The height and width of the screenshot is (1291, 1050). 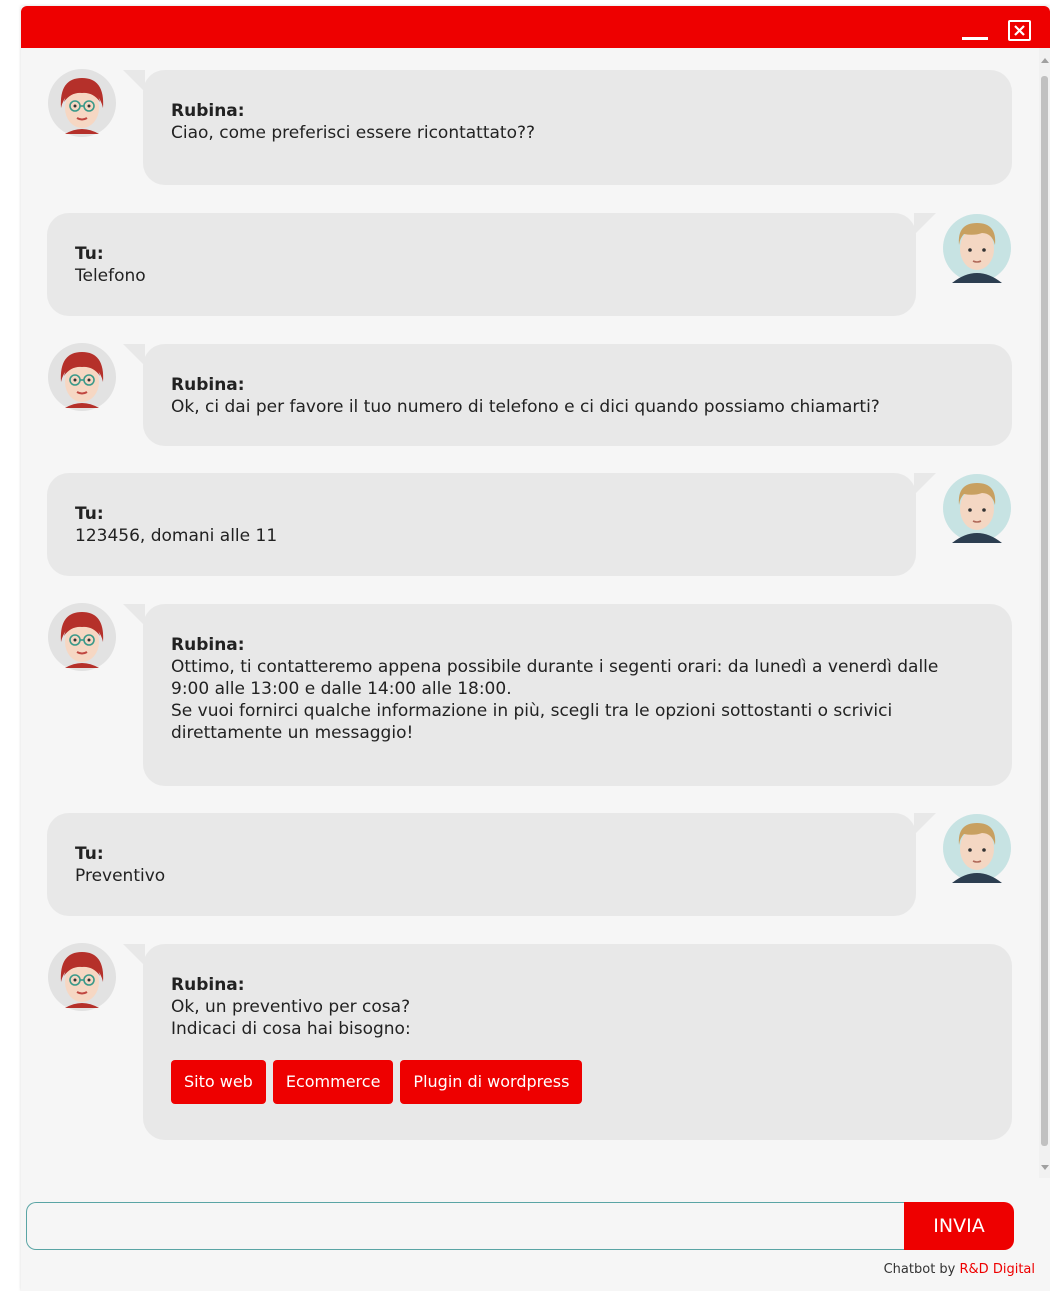 What do you see at coordinates (491, 1082) in the screenshot?
I see `option-plugin-wordpress-button: Plugin di wordpress` at bounding box center [491, 1082].